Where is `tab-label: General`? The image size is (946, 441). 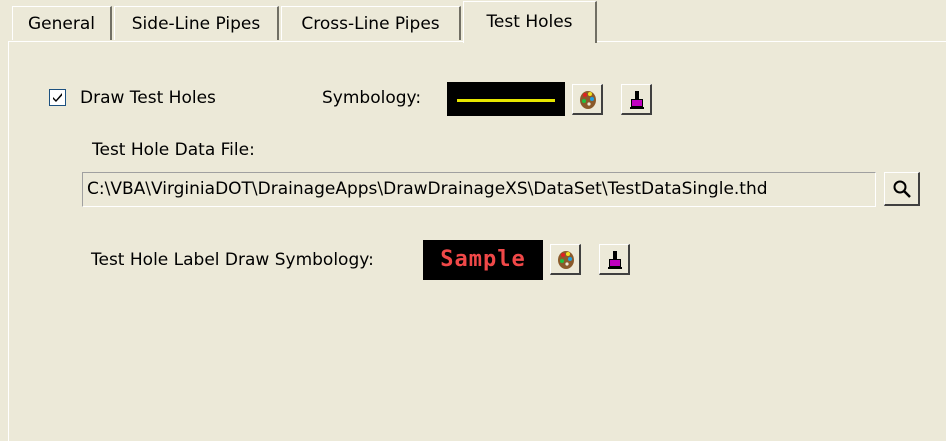
tab-label: General is located at coordinates (61, 24).